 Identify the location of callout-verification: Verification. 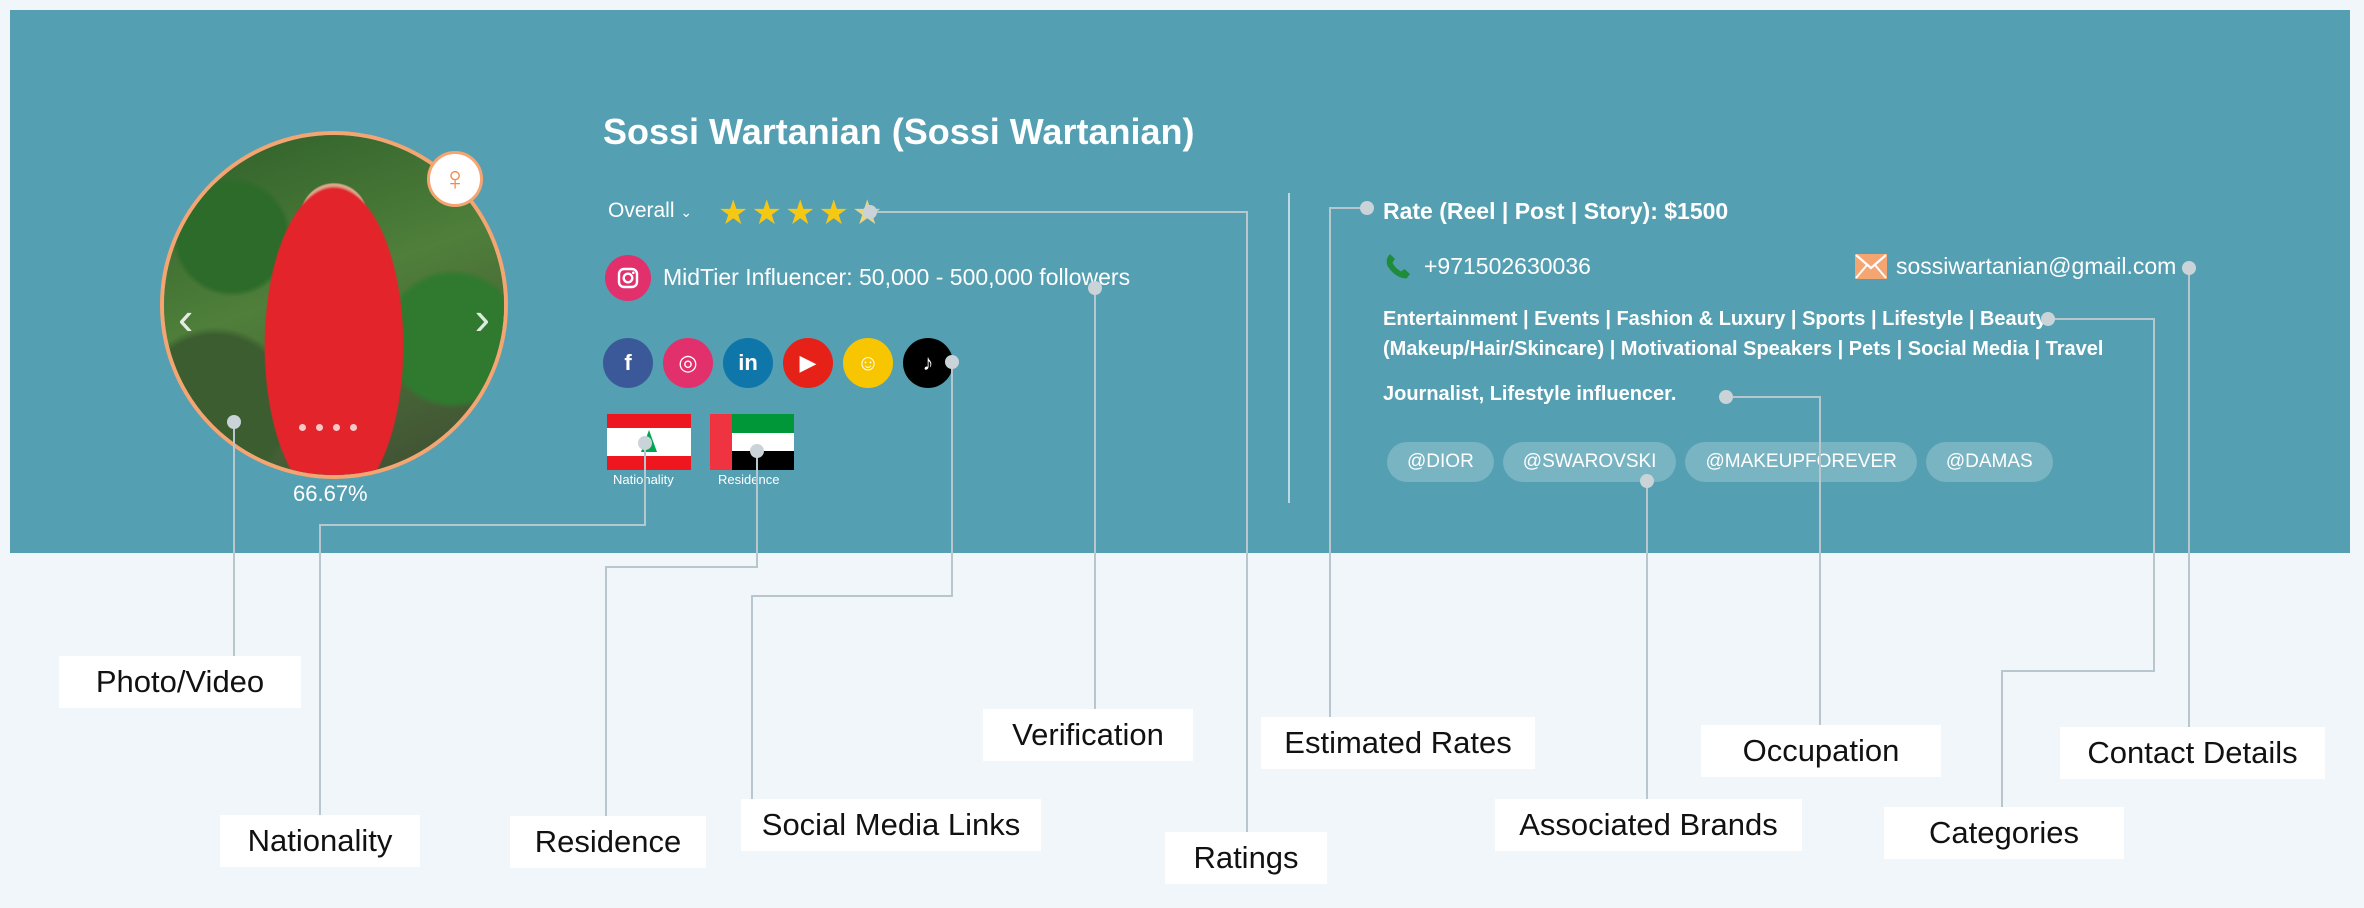
(1088, 735).